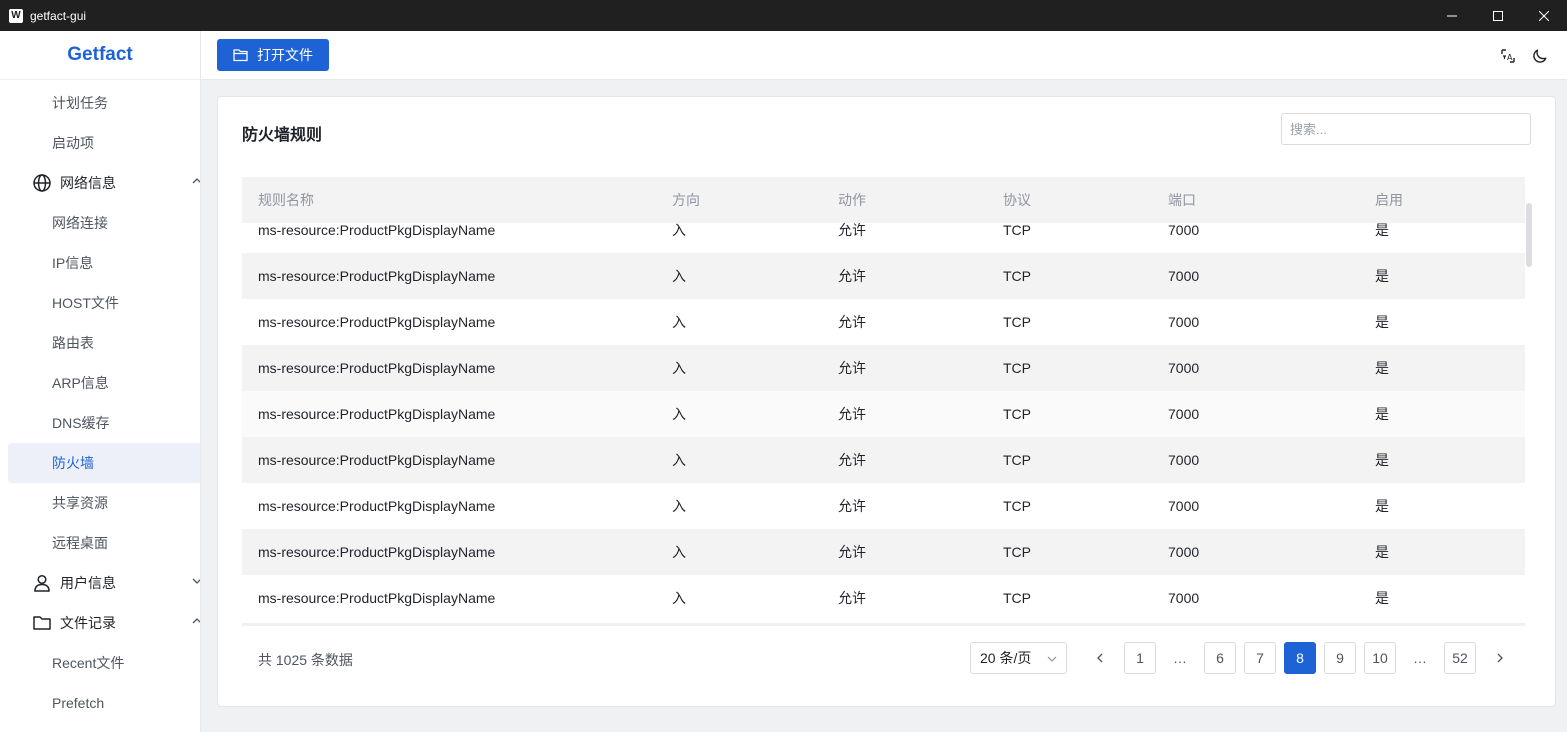 The height and width of the screenshot is (732, 1567). What do you see at coordinates (88, 623) in the screenshot?
I see `sidebar-group-label: 文件记录` at bounding box center [88, 623].